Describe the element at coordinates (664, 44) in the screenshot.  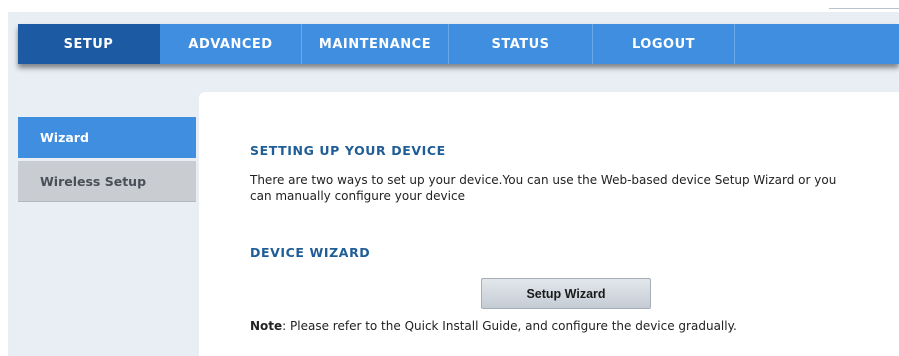
I see `tab-logout: LOGOUT` at that location.